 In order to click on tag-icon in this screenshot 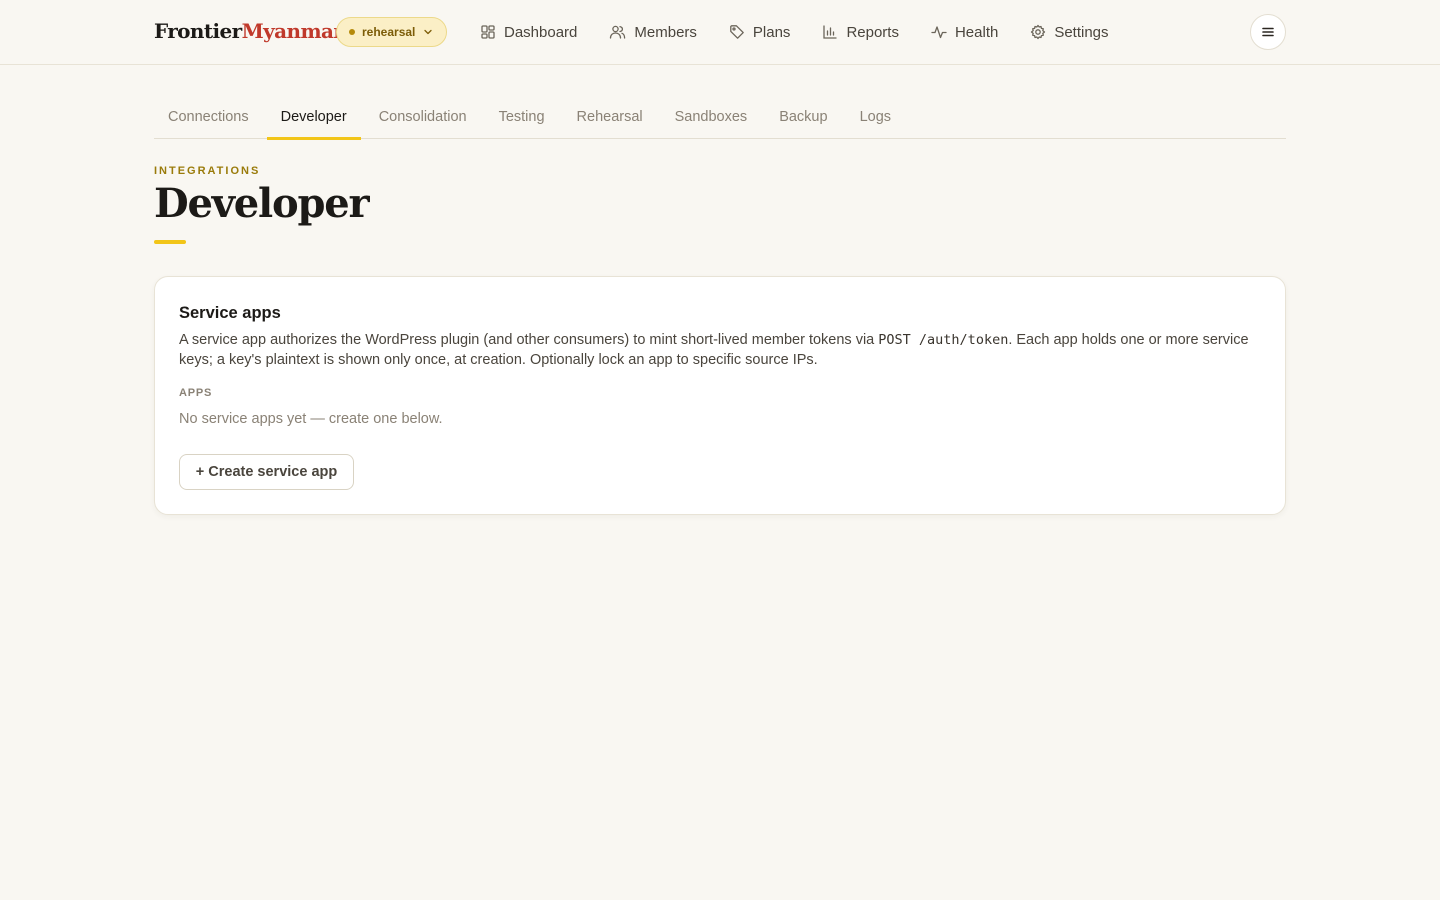, I will do `click(737, 32)`.